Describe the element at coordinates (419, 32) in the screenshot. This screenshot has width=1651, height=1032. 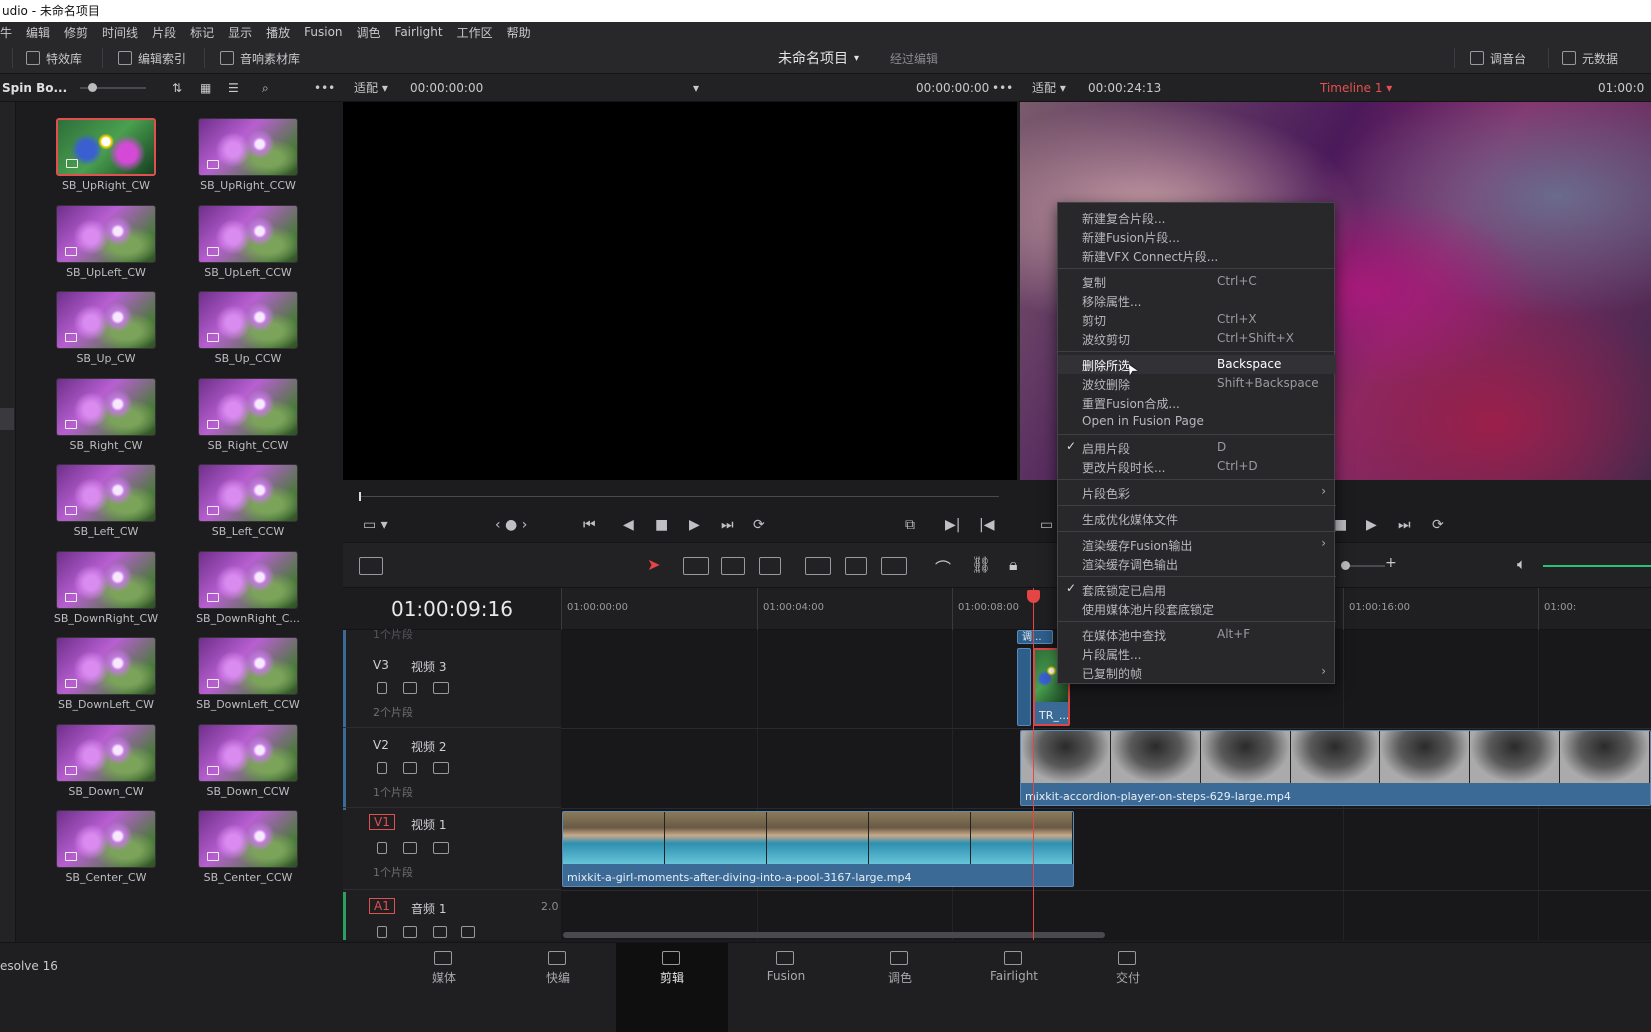
I see `menu-fairlight: Fairlight` at that location.